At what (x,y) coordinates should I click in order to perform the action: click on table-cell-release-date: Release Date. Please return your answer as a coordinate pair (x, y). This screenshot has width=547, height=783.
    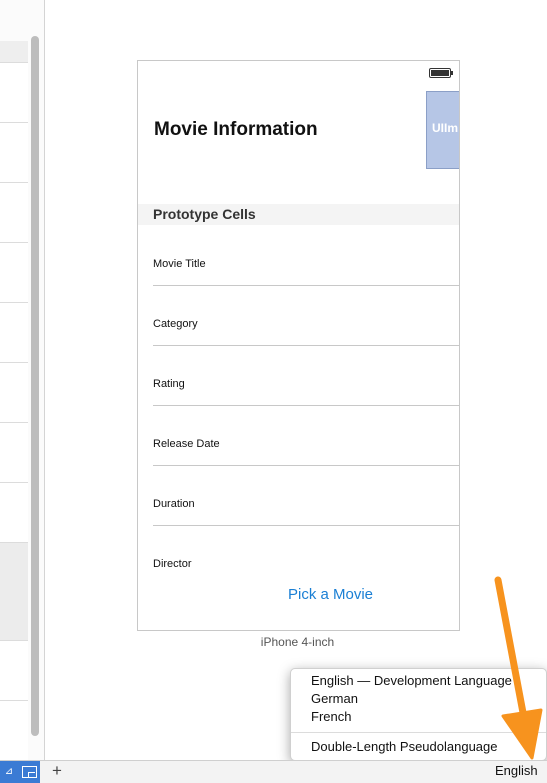
    Looking at the image, I should click on (306, 435).